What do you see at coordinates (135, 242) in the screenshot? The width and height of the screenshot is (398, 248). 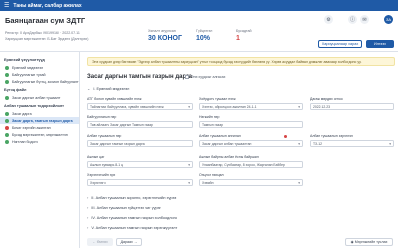 I see `arrow-right-icon: →` at bounding box center [135, 242].